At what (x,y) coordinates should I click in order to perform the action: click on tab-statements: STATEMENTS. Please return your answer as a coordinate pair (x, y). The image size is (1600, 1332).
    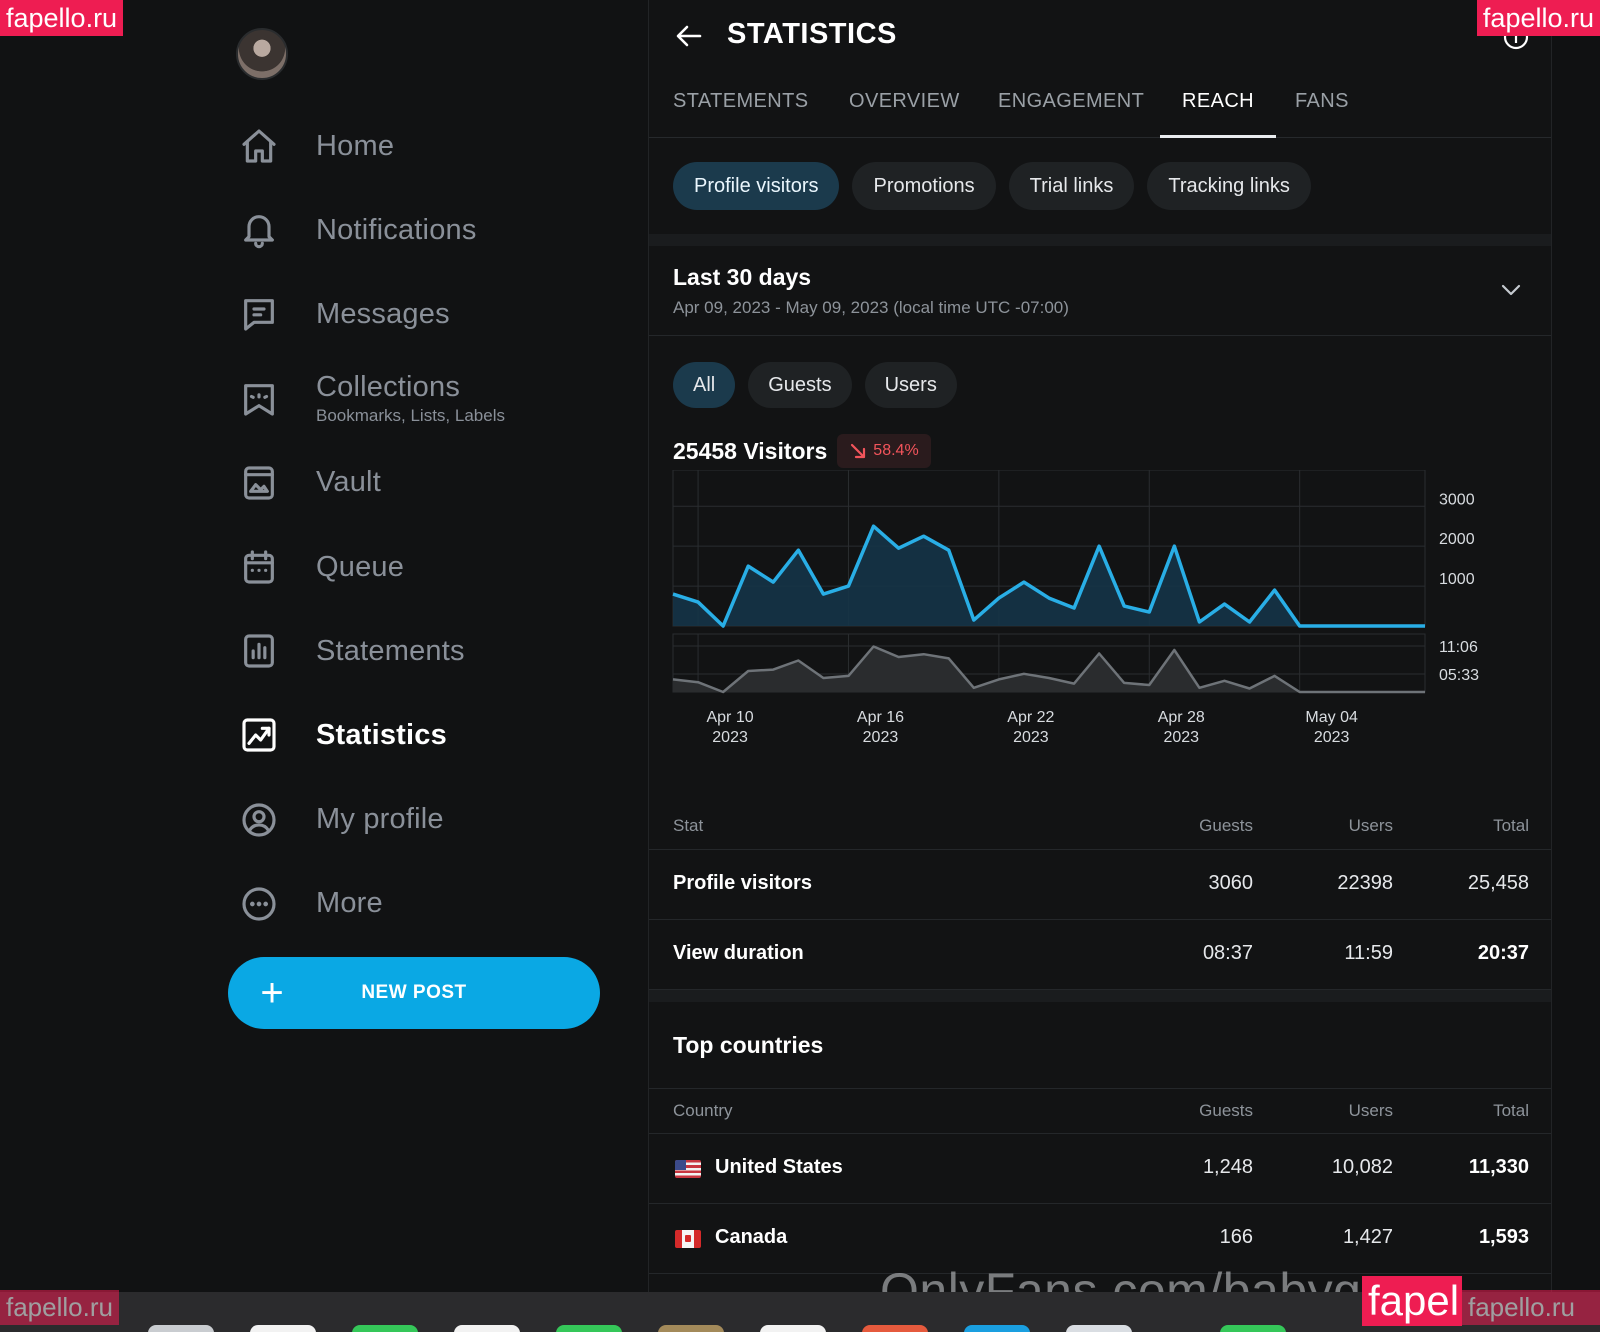
    Looking at the image, I should click on (740, 114).